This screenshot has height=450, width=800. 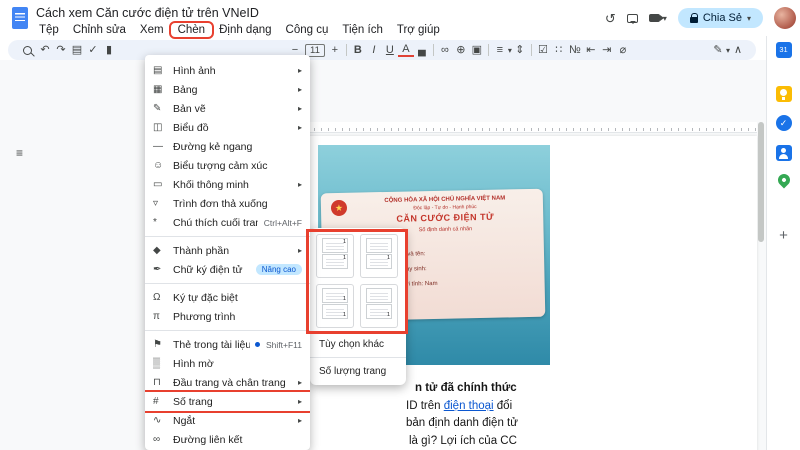 I want to click on menubar-item-tep: Tệp, so click(x=49, y=30).